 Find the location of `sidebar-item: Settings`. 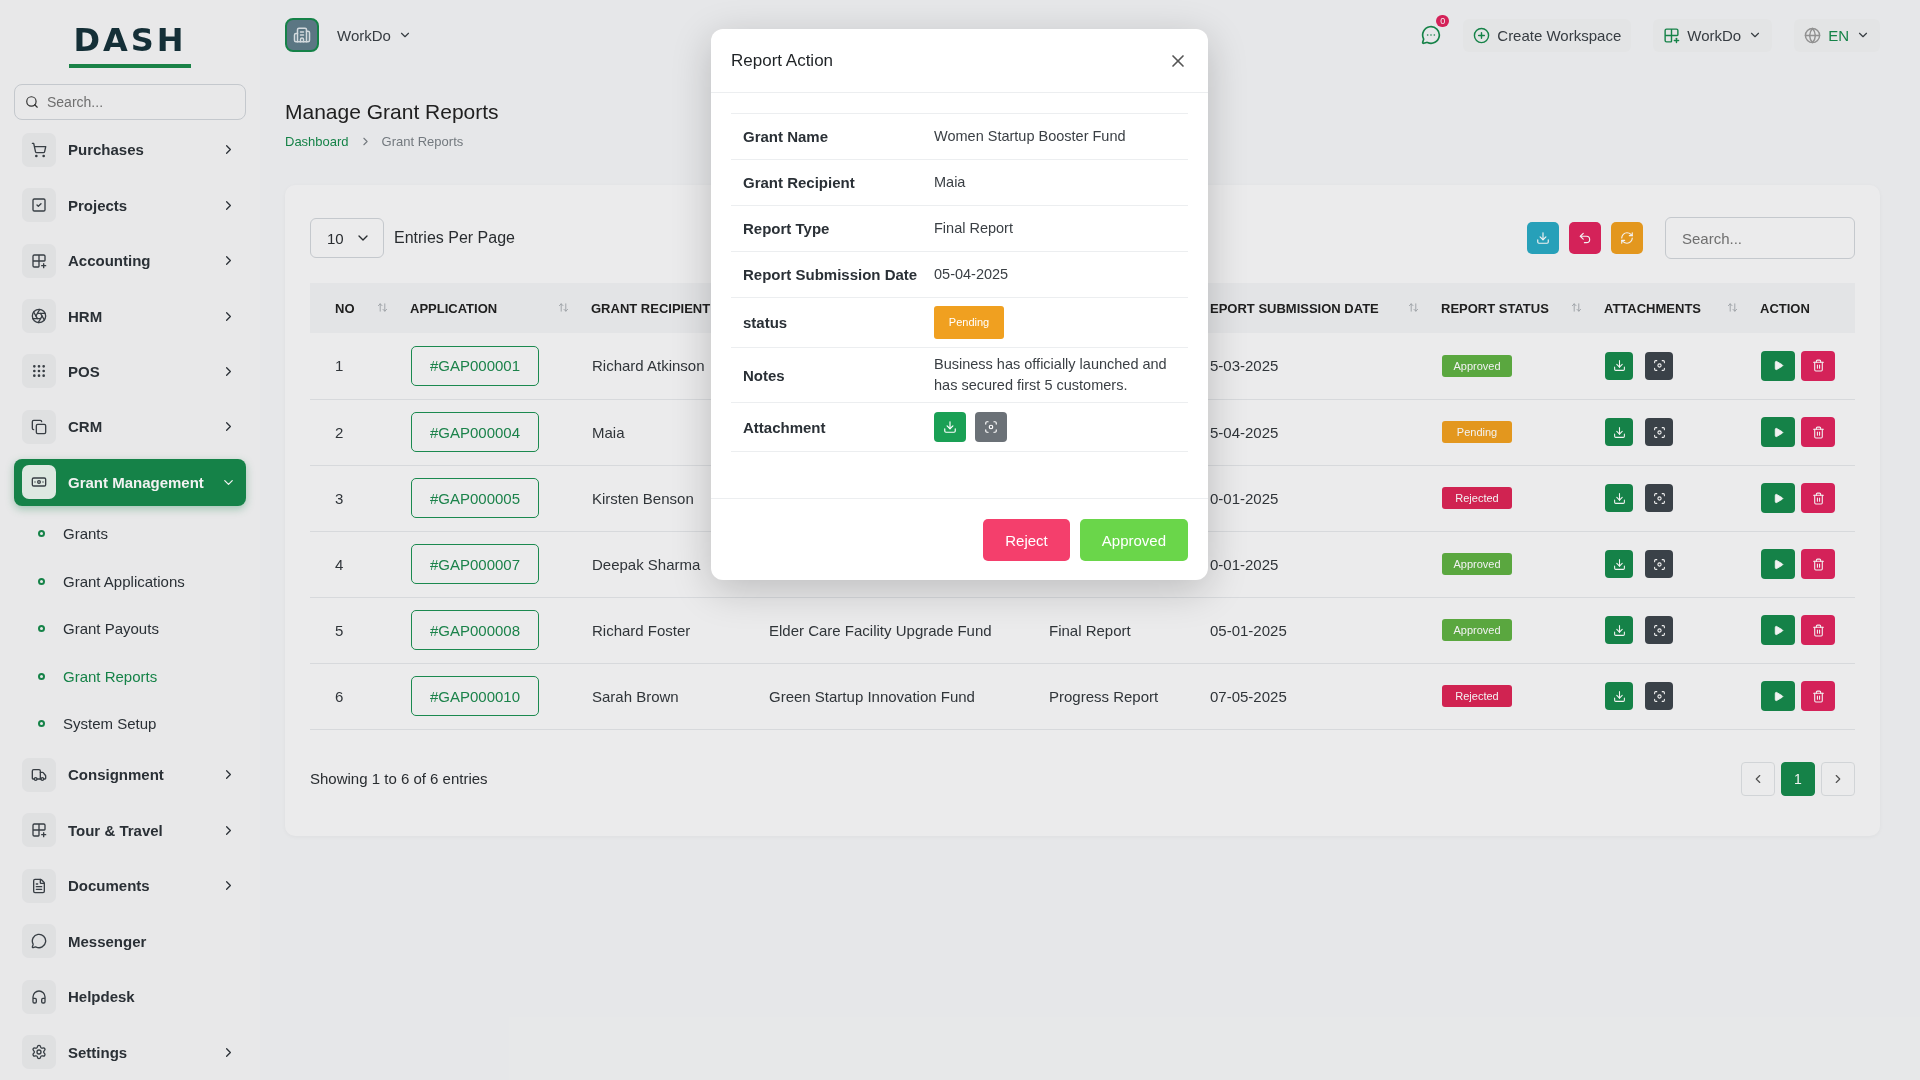

sidebar-item: Settings is located at coordinates (130, 1052).